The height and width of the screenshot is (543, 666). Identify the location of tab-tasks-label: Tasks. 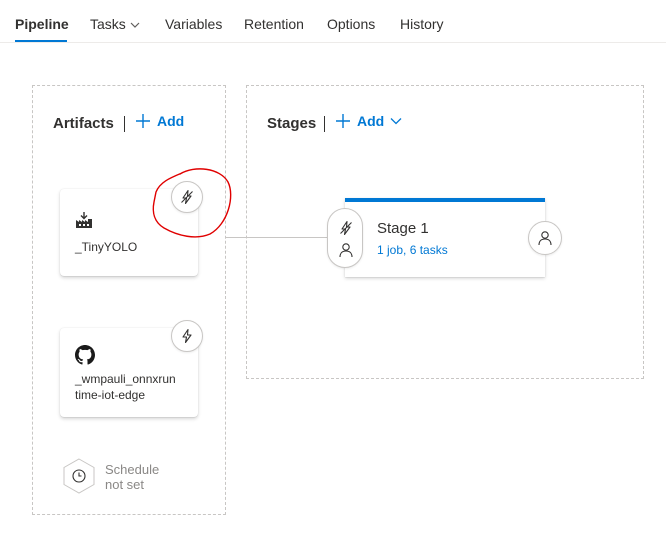
(108, 24).